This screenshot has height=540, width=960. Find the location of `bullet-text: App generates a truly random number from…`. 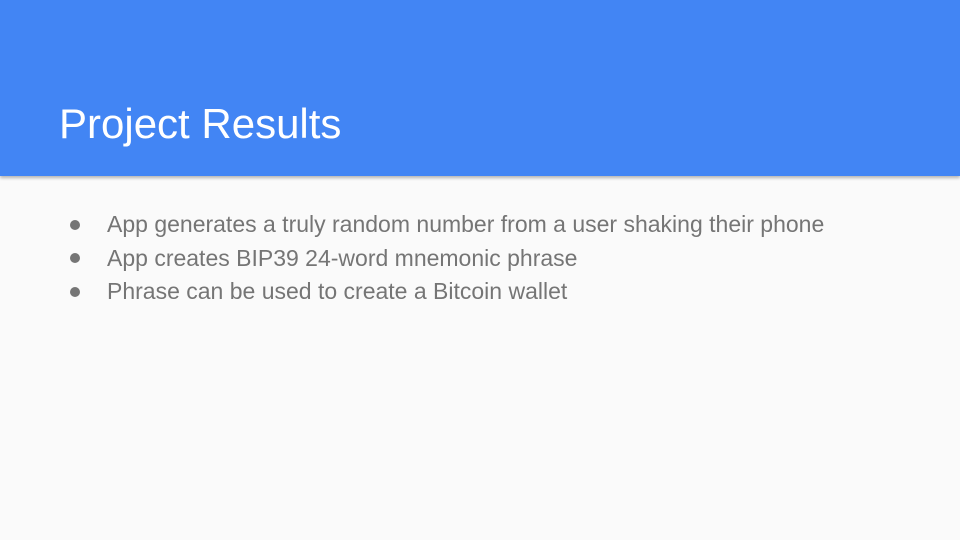

bullet-text: App generates a truly random number from… is located at coordinates (466, 224).